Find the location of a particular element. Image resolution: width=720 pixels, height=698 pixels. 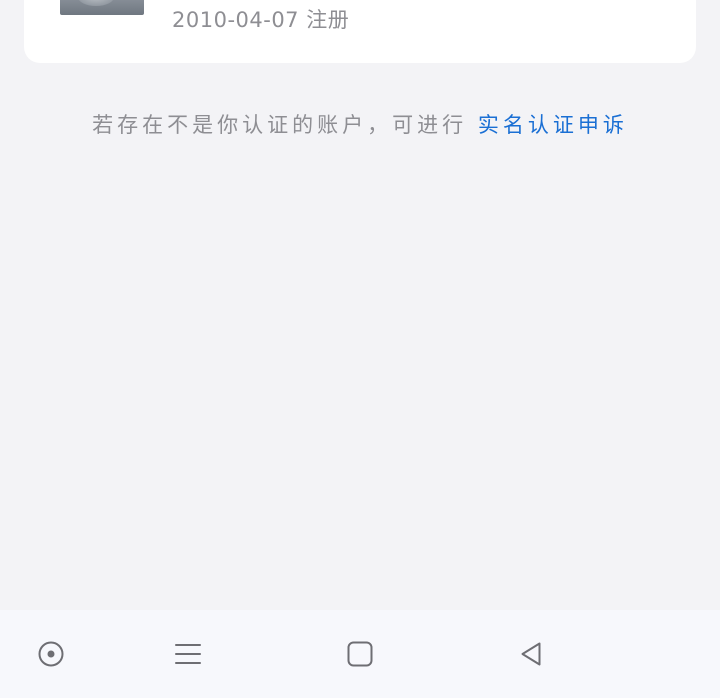

appeal-notice: 若存在不是你认证的账户，可进行 实名认证申诉 is located at coordinates (360, 124).